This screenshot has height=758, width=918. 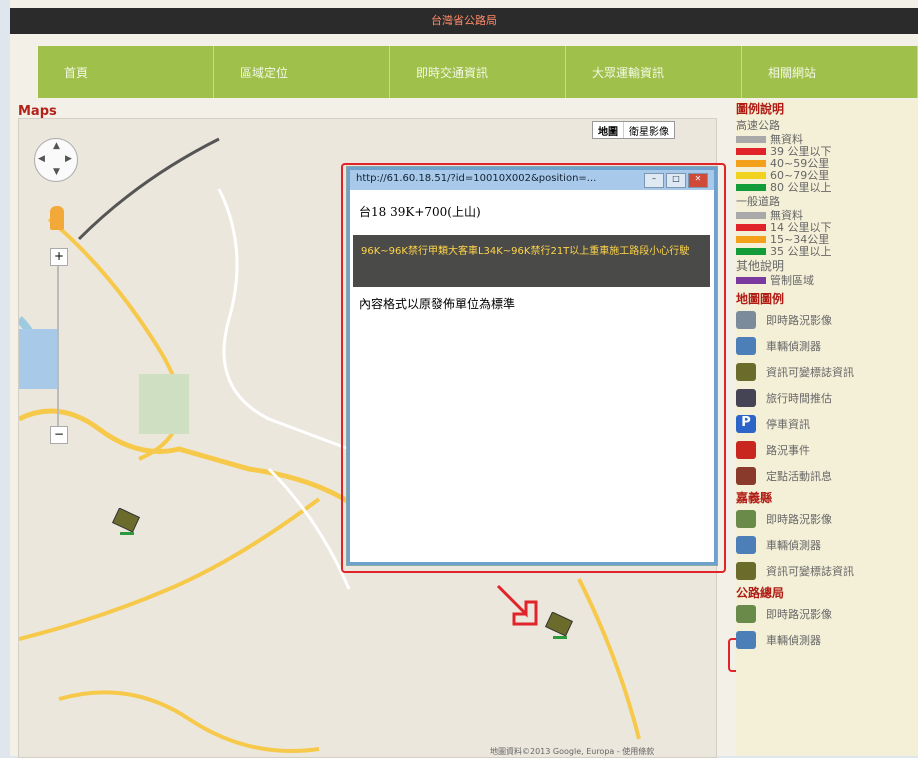 What do you see at coordinates (792, 280) in the screenshot?
I see `legend-label: 管制區域` at bounding box center [792, 280].